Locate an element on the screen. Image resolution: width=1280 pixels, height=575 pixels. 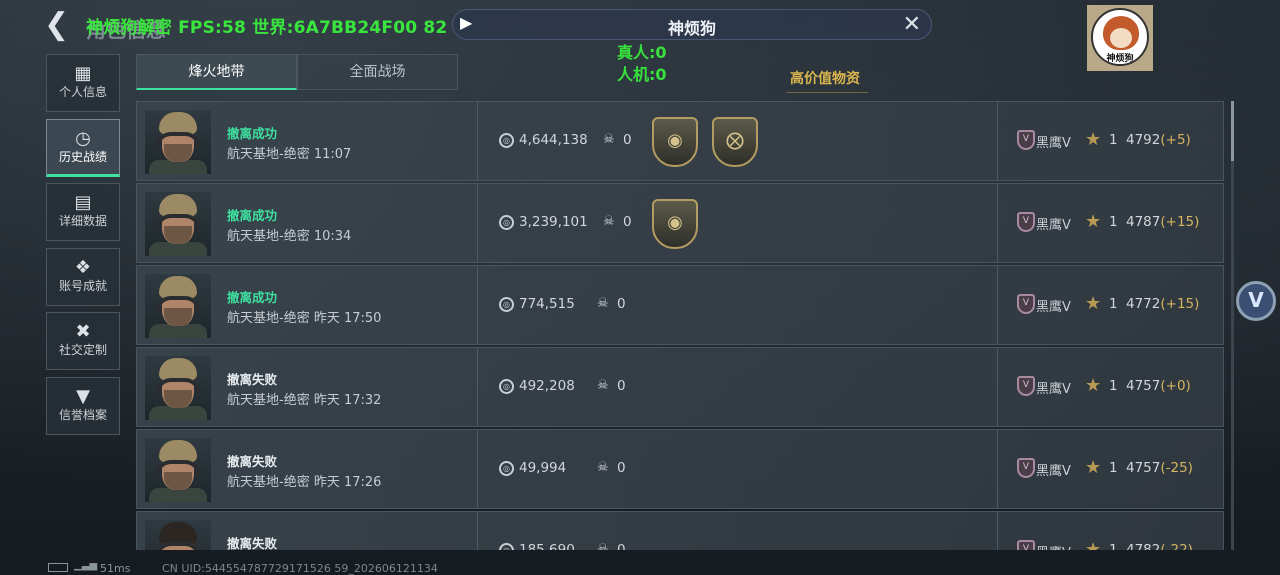
map-and-time: 航天基地-绝密 昨天 17:26 is located at coordinates (304, 482).